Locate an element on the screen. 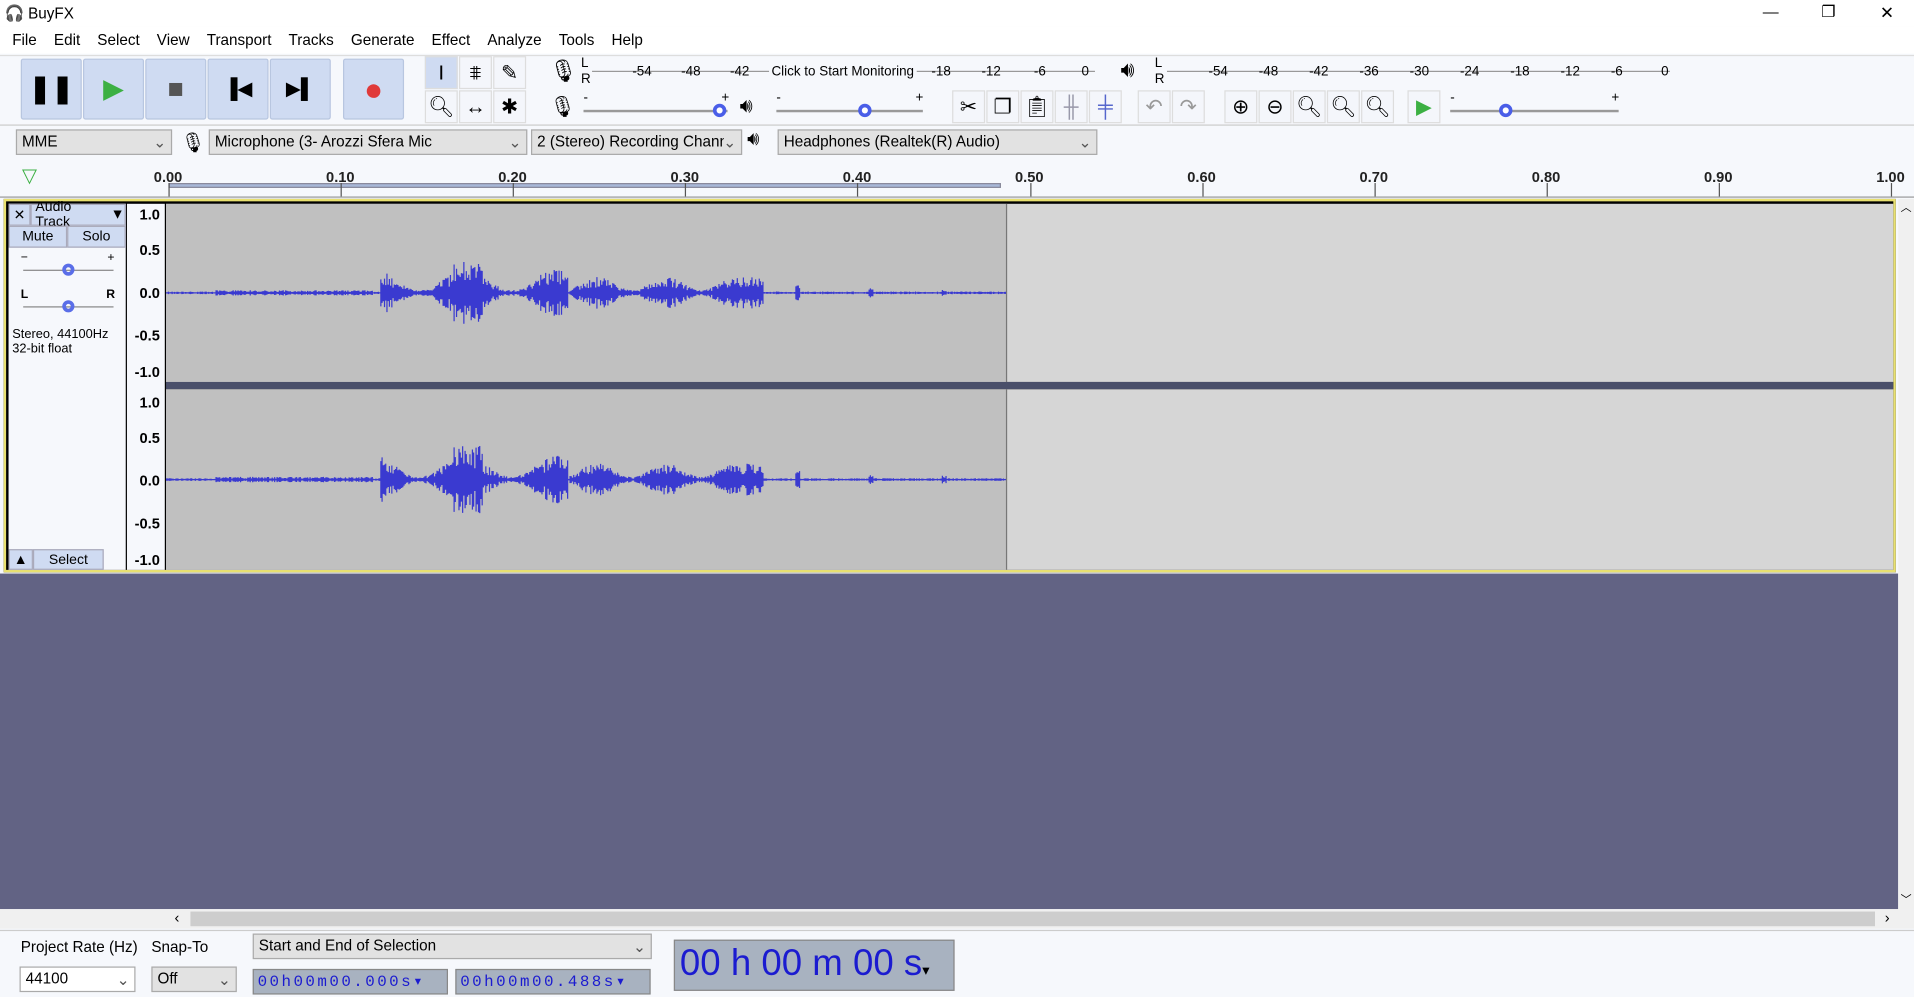 This screenshot has width=1914, height=997. minimize-button: — is located at coordinates (1771, 11).